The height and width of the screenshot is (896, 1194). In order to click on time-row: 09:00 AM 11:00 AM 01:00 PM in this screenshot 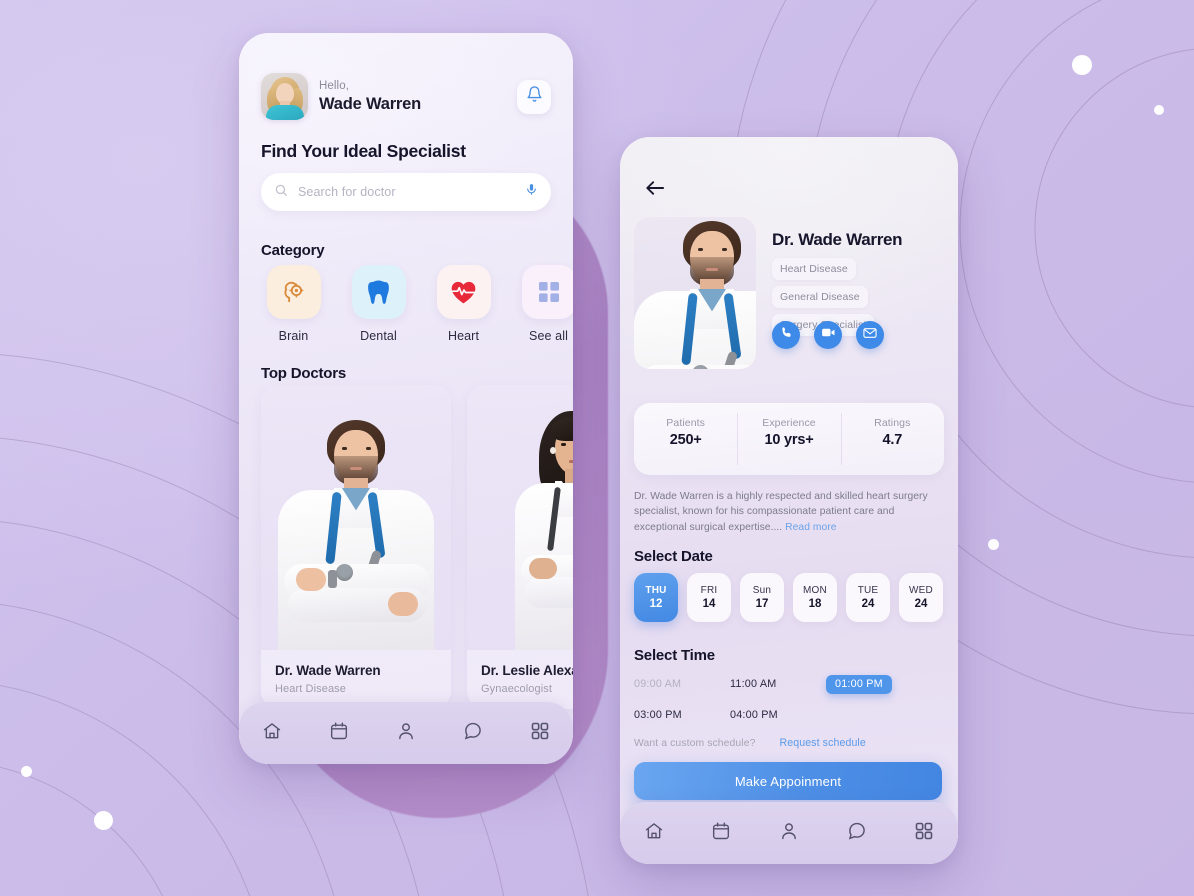, I will do `click(784, 684)`.